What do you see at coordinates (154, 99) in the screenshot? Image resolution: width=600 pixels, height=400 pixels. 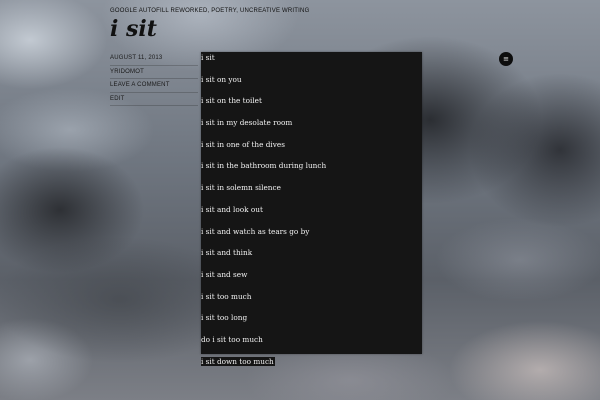 I see `edit-link: EDIT` at bounding box center [154, 99].